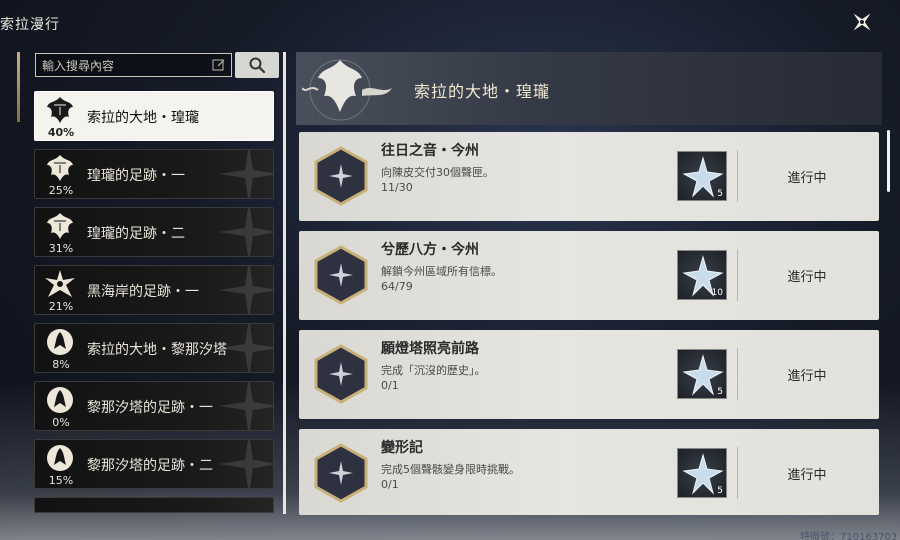 This screenshot has width=900, height=540. I want to click on close-icon, so click(862, 22).